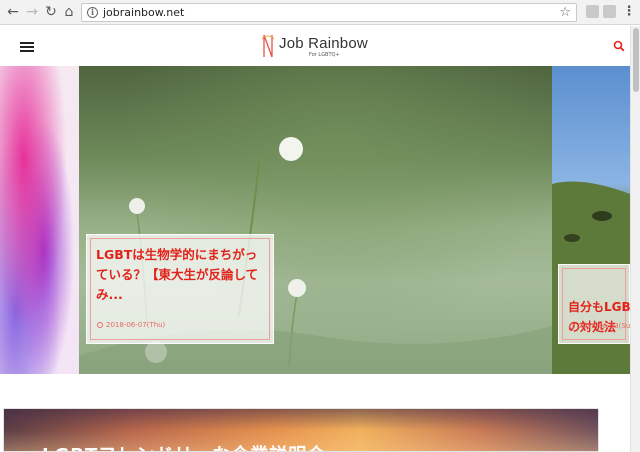 The width and height of the screenshot is (640, 452). I want to click on url-text: jobrainbow.net, so click(143, 12).